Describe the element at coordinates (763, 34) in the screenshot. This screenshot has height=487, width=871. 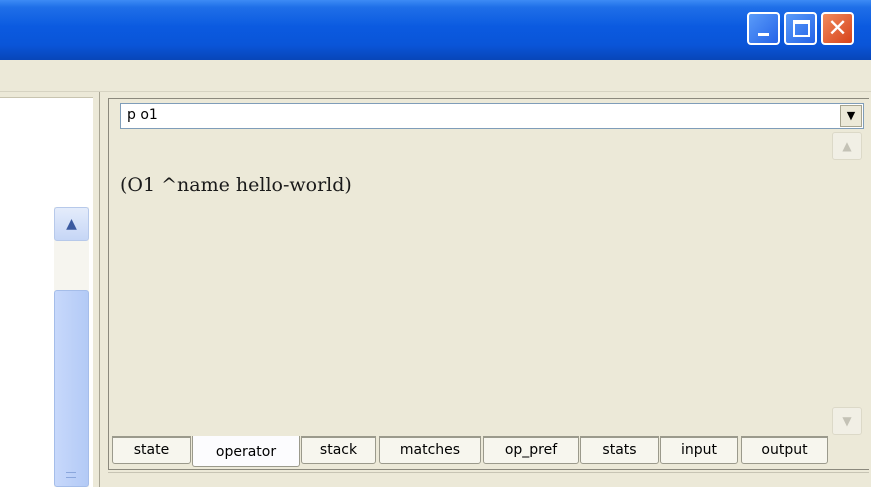
I see `minimize-icon` at that location.